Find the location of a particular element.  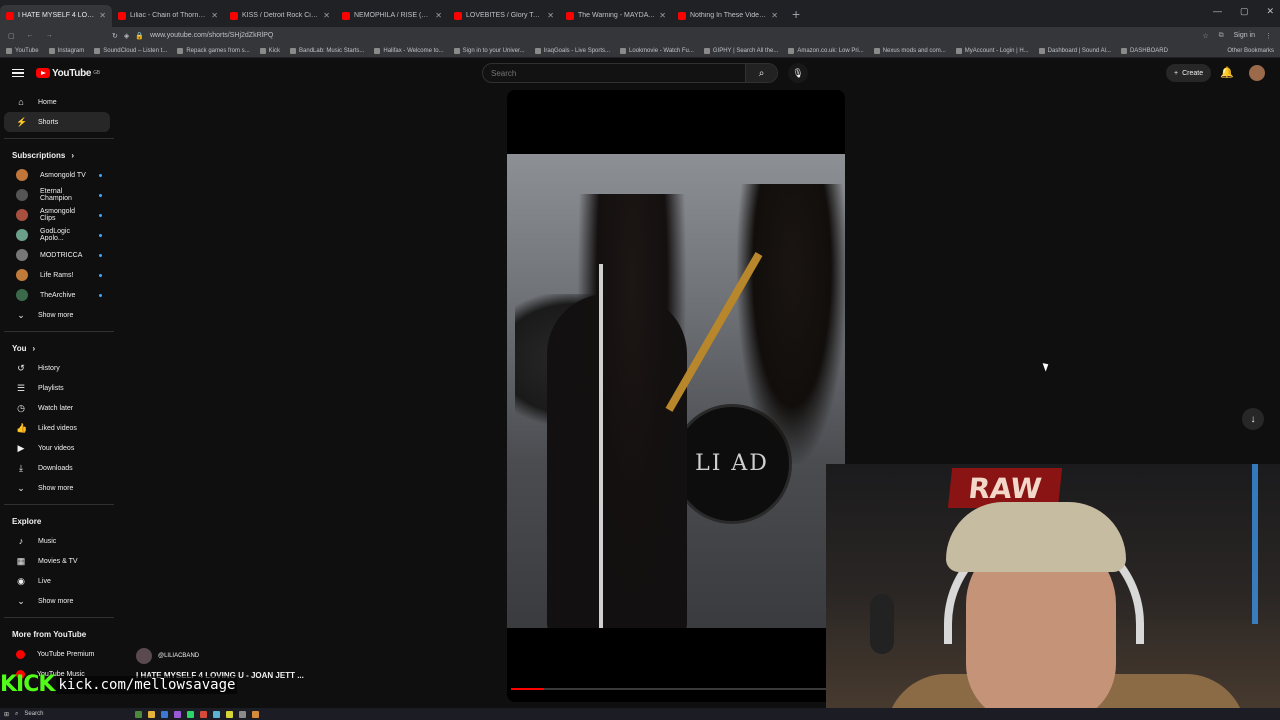

maximize-icon: ▢ is located at coordinates (1244, 11).